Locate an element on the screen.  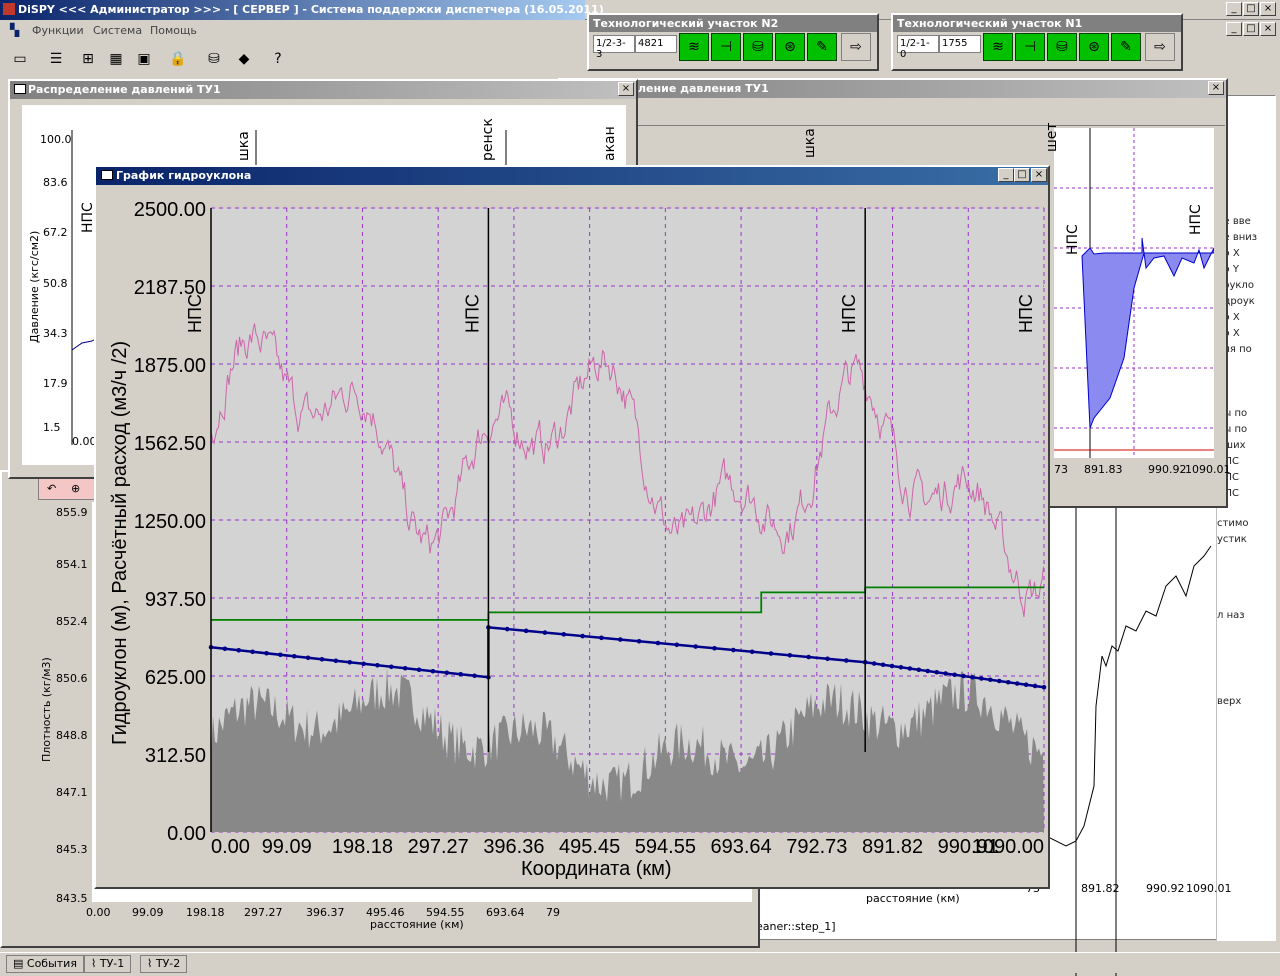
y-tick: 855.9 is located at coordinates (72, 512).